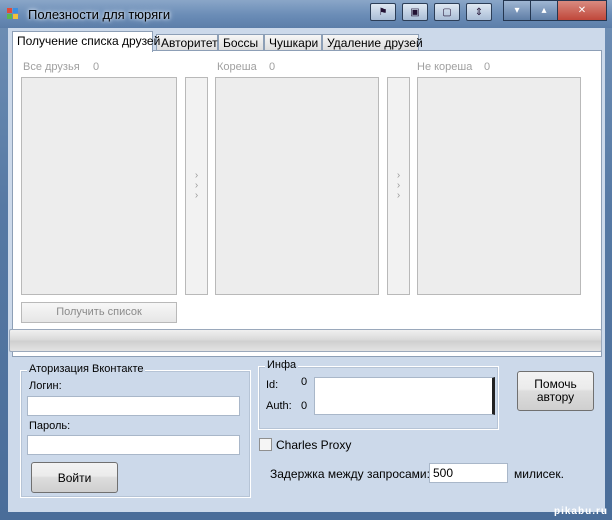 This screenshot has height=520, width=612. I want to click on help-author-button: Помочь автору, so click(555, 391).